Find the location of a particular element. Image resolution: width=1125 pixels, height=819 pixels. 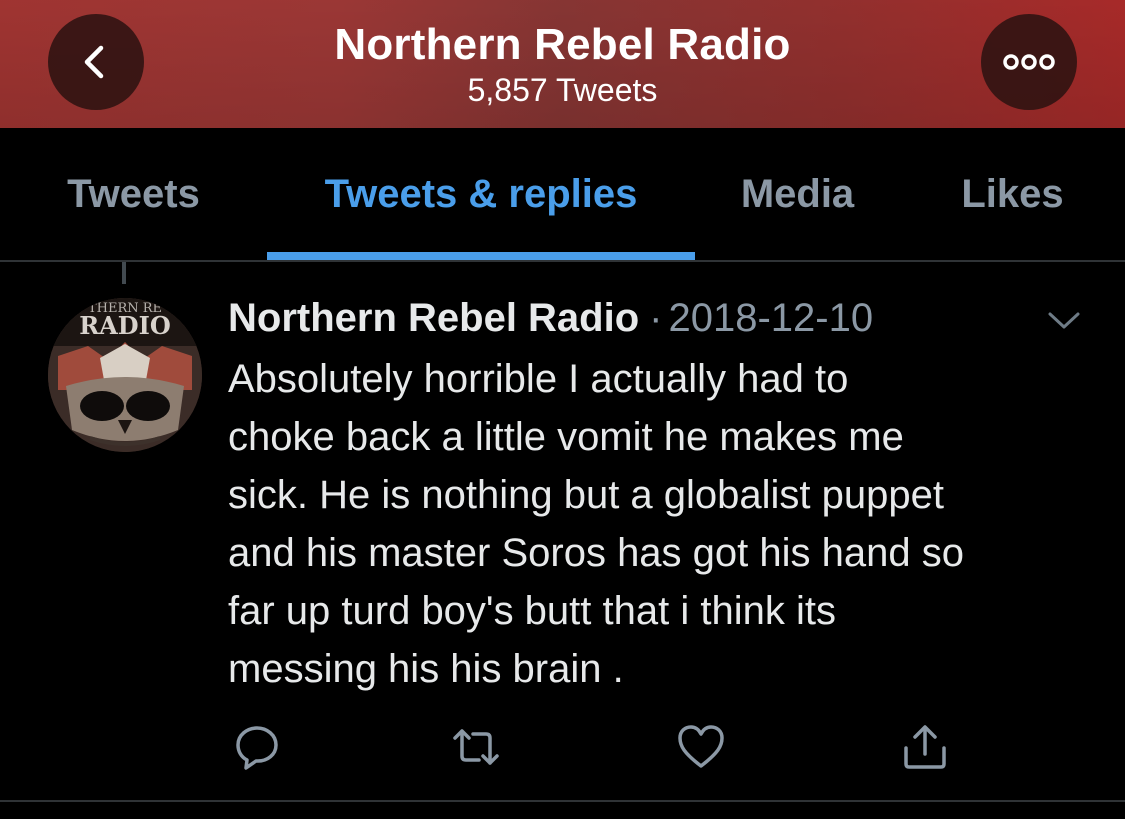

tab-likes: Likes is located at coordinates (1012, 194).